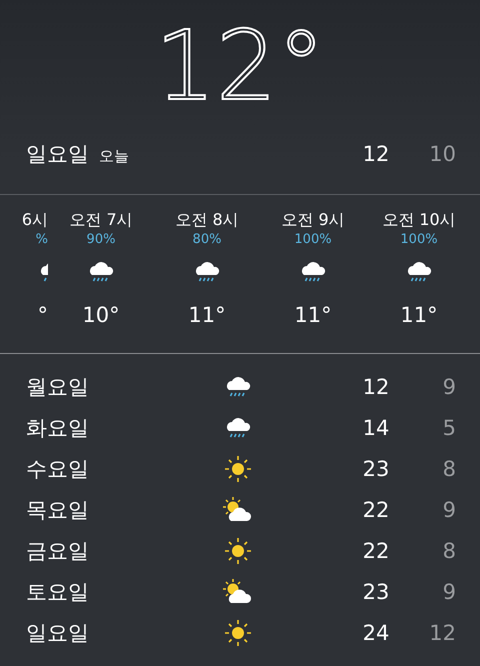 This screenshot has height=666, width=480. I want to click on weekday: 목요일, so click(58, 510).